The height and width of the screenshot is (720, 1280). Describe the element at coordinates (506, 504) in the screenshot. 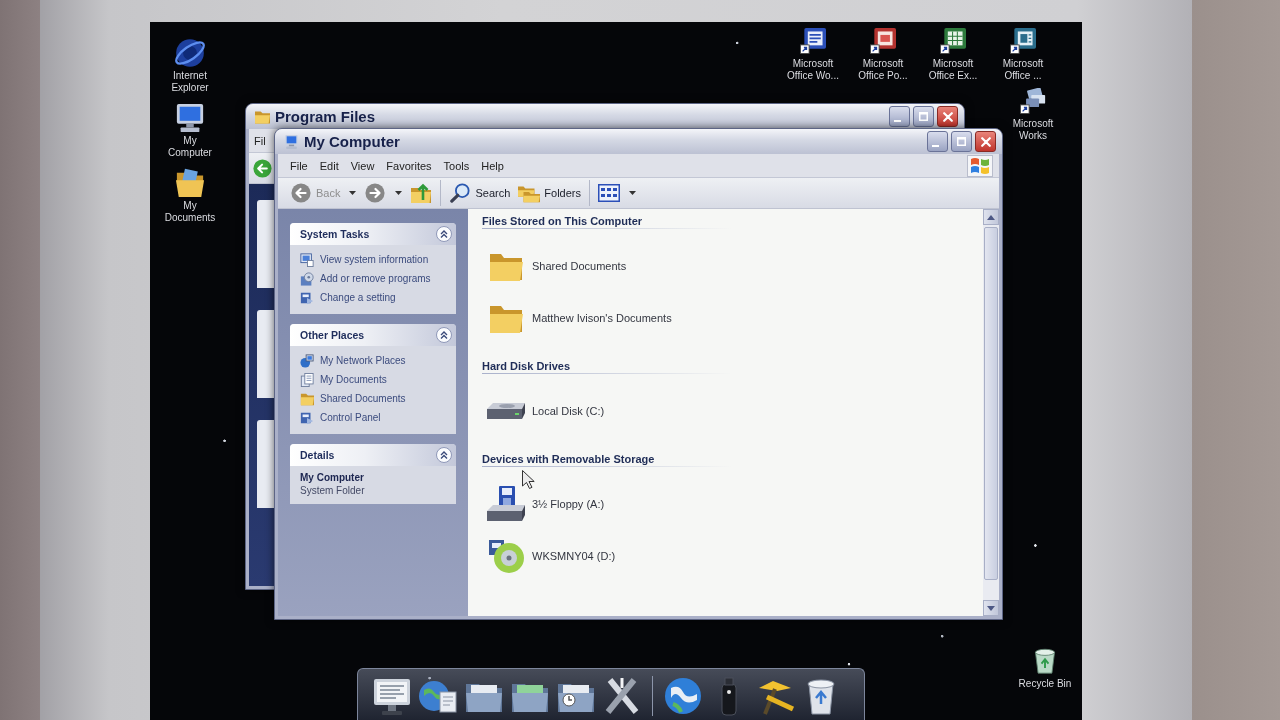

I see `floppy-drive-icon` at that location.